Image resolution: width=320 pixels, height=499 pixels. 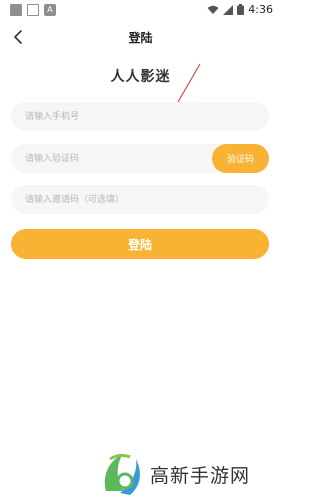 What do you see at coordinates (122, 474) in the screenshot?
I see `watermark-logo-icon` at bounding box center [122, 474].